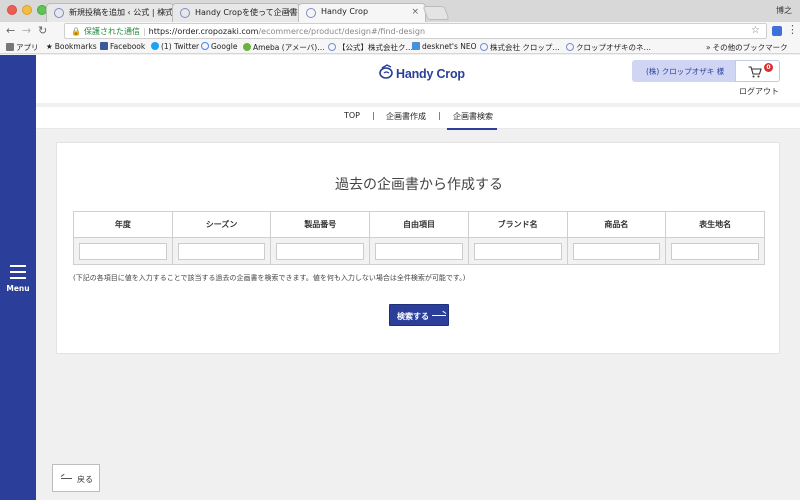 The image size is (800, 500). What do you see at coordinates (345, 11) in the screenshot?
I see `tab-title: Handy Crop` at bounding box center [345, 11].